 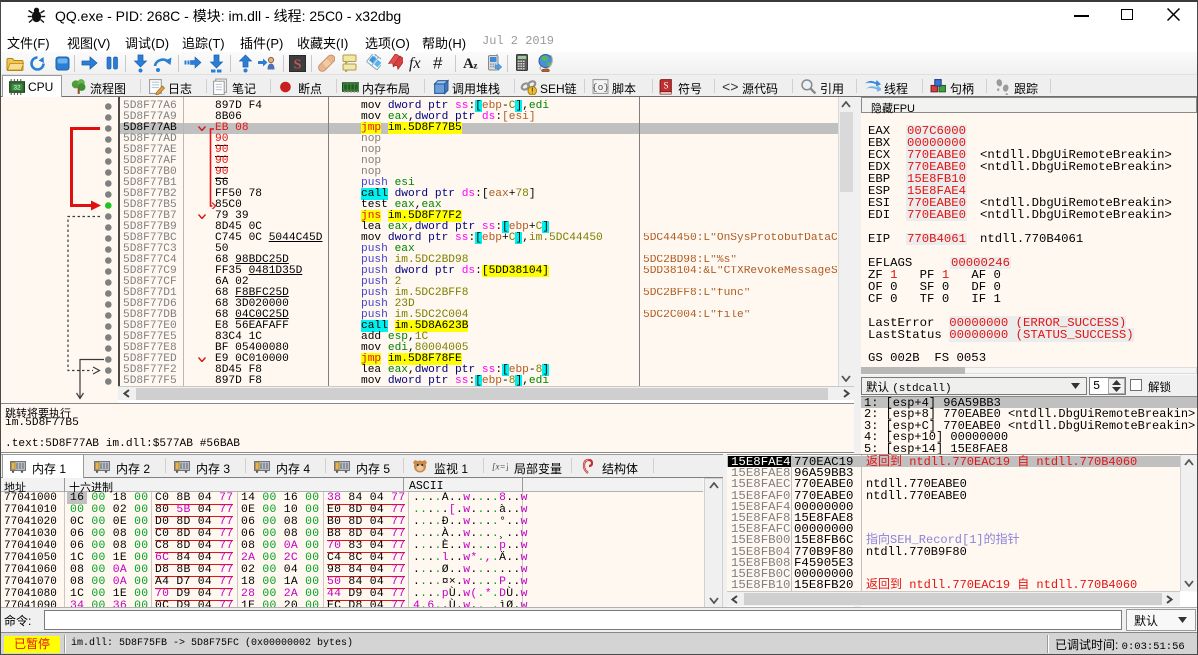 I want to click on svg-text: z, so click(x=476, y=66).